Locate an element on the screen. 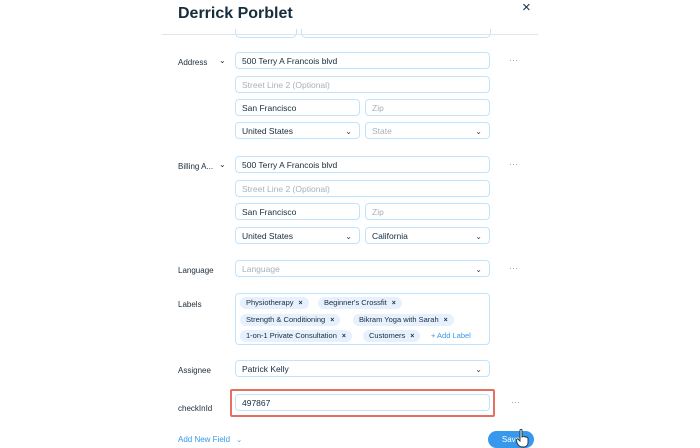  address-state-select: State ⌄ is located at coordinates (427, 130).